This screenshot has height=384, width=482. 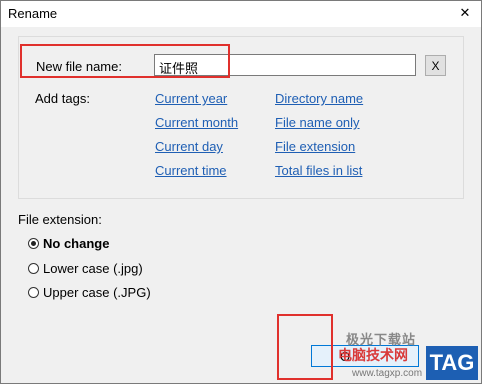 What do you see at coordinates (317, 122) in the screenshot?
I see `tag-file-name-only: File name only` at bounding box center [317, 122].